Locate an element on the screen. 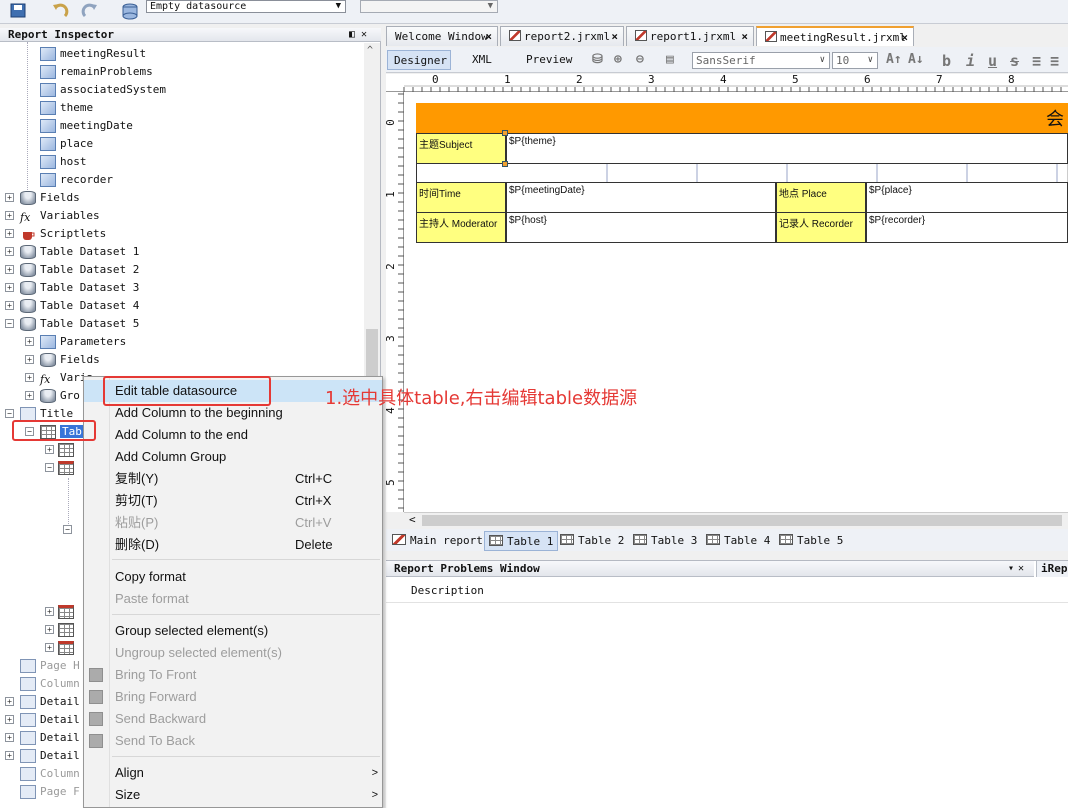 This screenshot has width=1068, height=808. tree-item-parameter: host is located at coordinates (63, 162).